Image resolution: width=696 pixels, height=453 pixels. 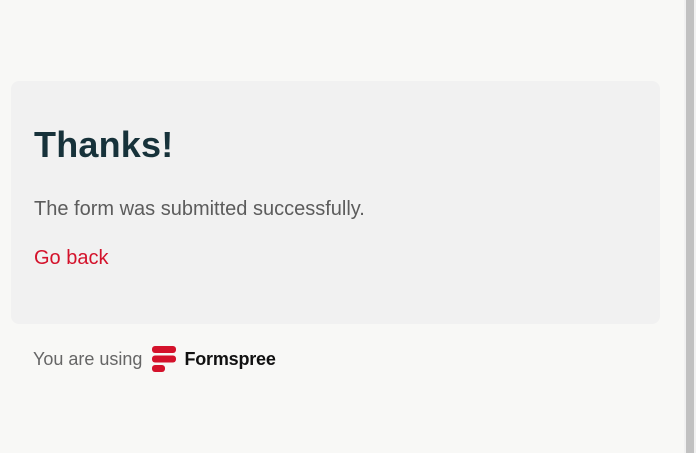 What do you see at coordinates (104, 144) in the screenshot?
I see `page-title: Thanks!` at bounding box center [104, 144].